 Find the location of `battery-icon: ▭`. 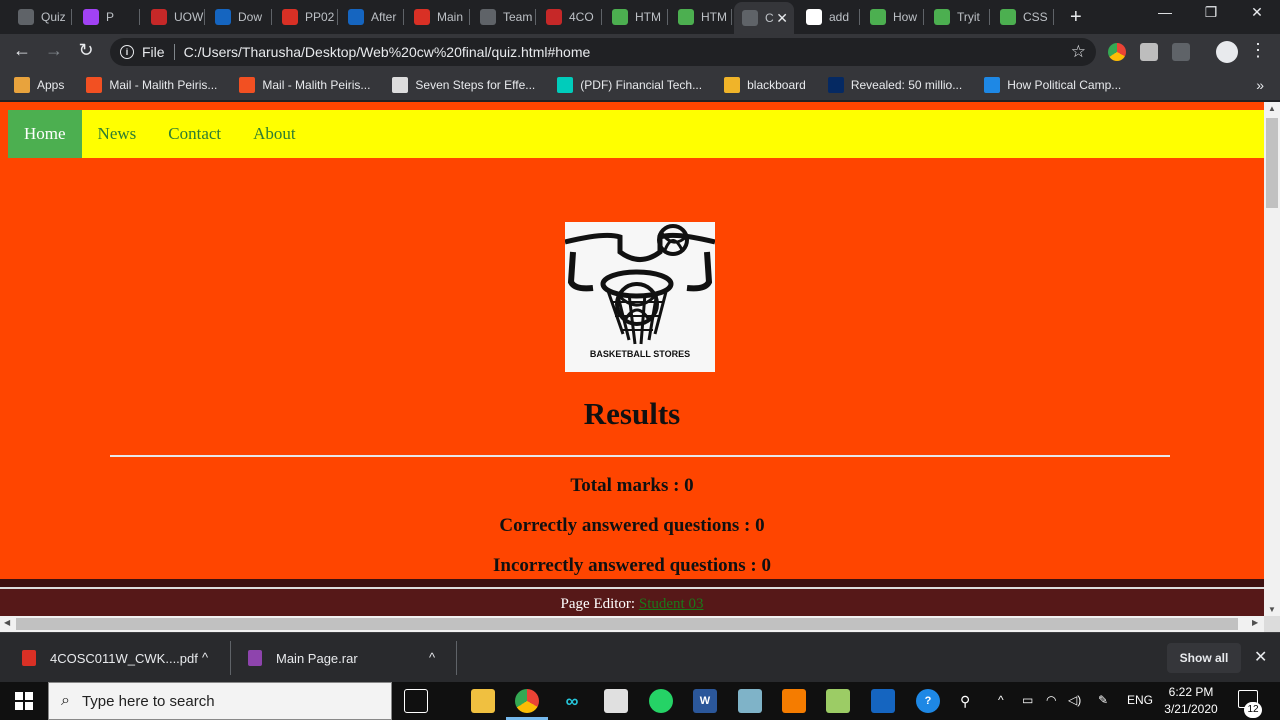

battery-icon: ▭ is located at coordinates (1027, 700).